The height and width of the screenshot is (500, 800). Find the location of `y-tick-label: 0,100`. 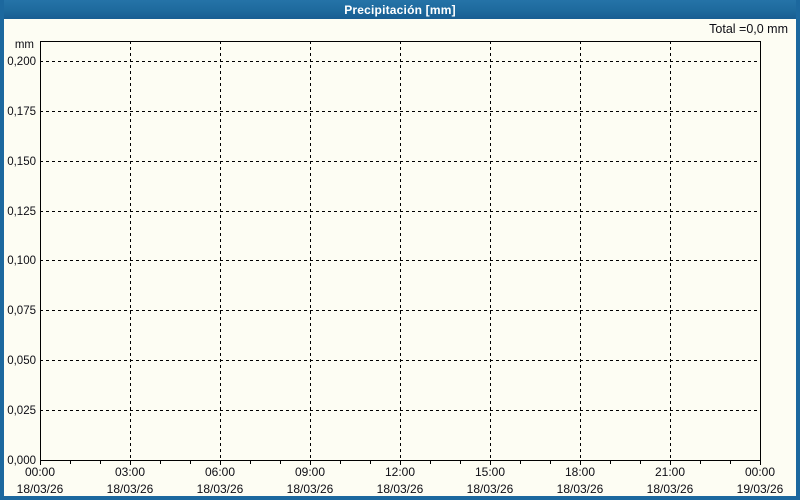

y-tick-label: 0,100 is located at coordinates (21, 261).